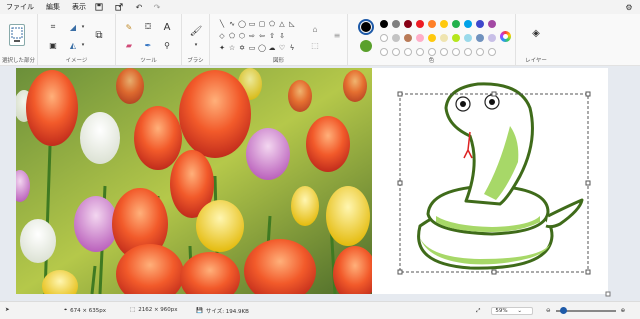  Describe the element at coordinates (129, 45) in the screenshot. I see `eraser-icon: ▰` at that location.